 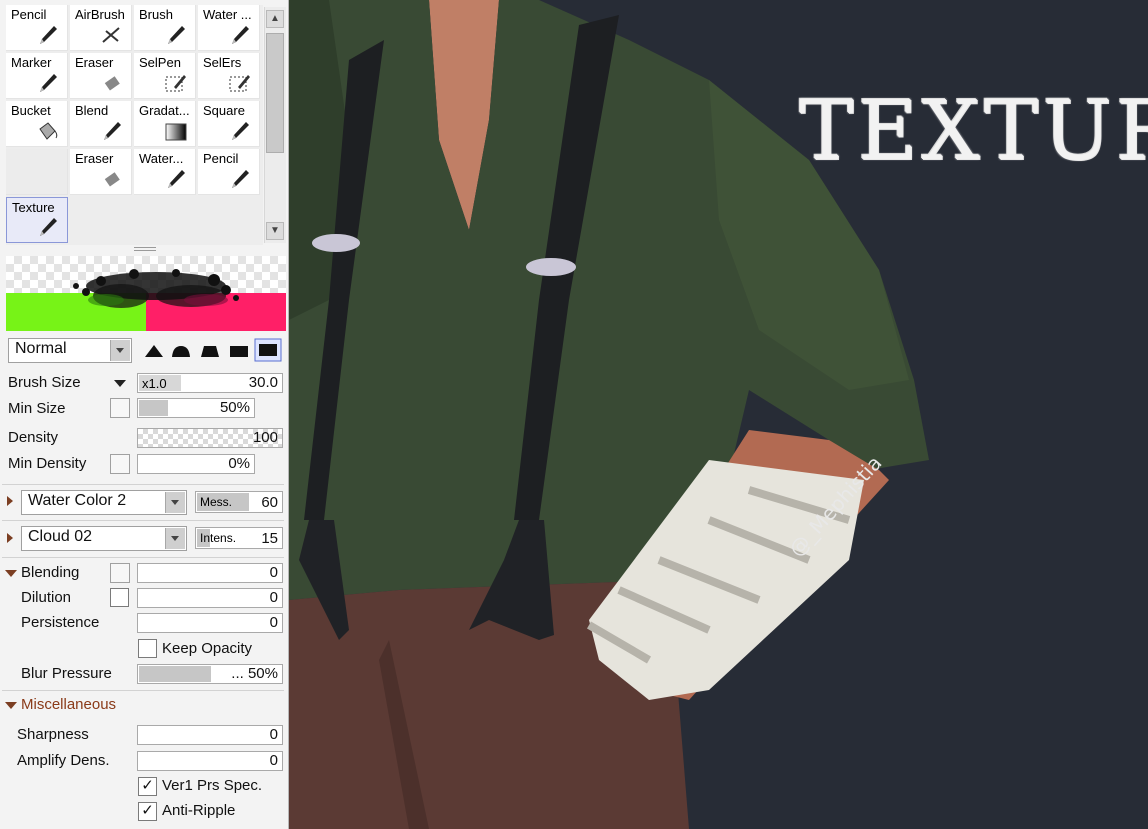 What do you see at coordinates (153, 408) in the screenshot?
I see `min-size-fill` at bounding box center [153, 408].